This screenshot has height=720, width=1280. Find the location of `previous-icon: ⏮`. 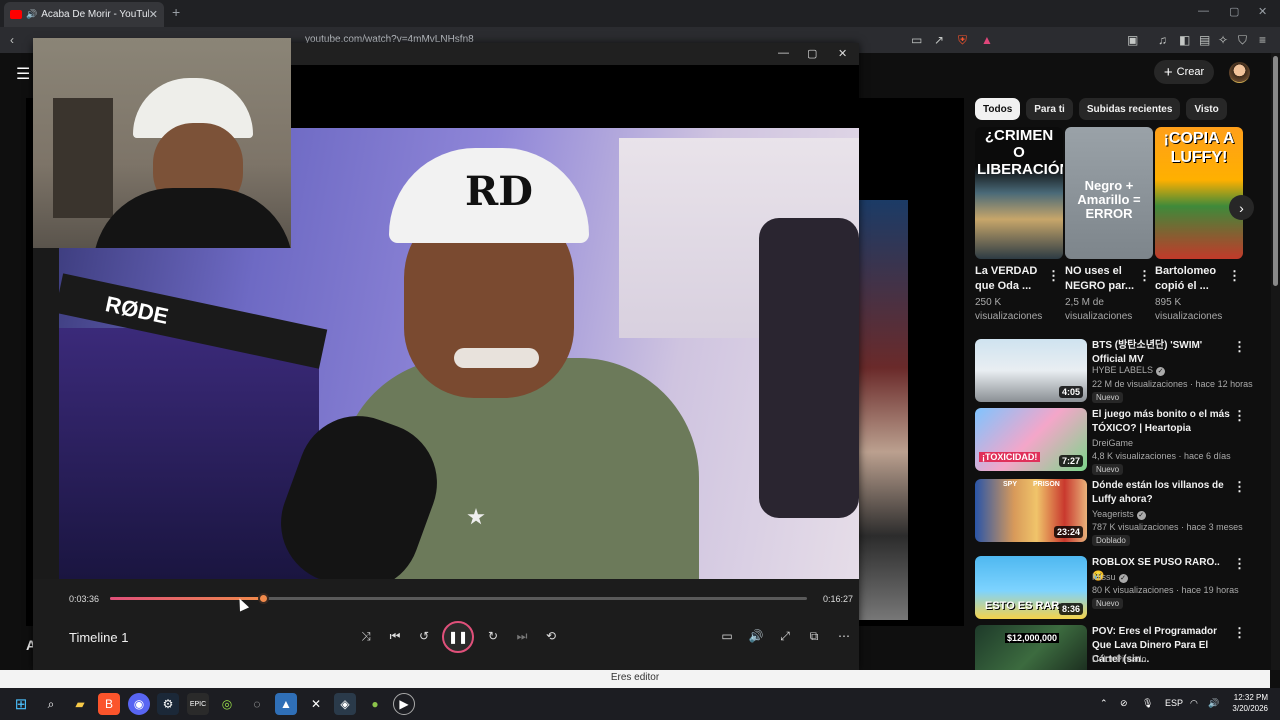

previous-icon: ⏮ is located at coordinates (395, 636).